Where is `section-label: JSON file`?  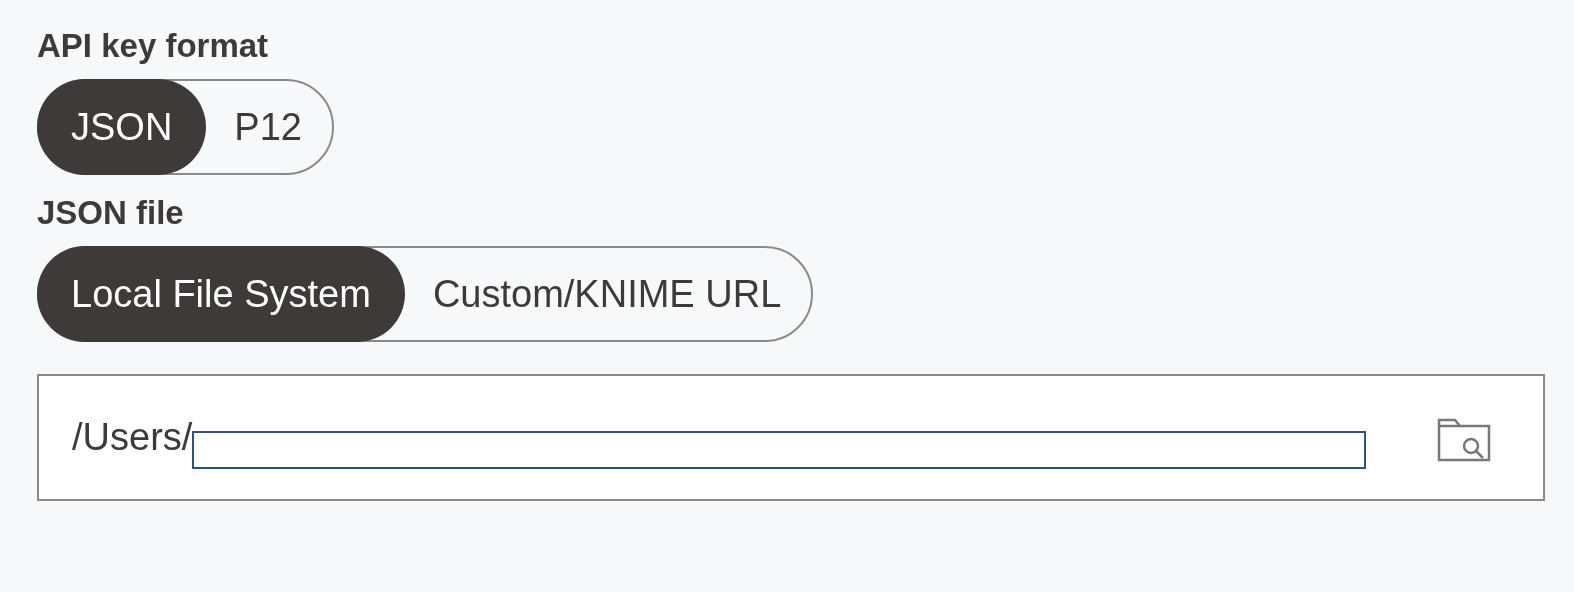 section-label: JSON file is located at coordinates (111, 213).